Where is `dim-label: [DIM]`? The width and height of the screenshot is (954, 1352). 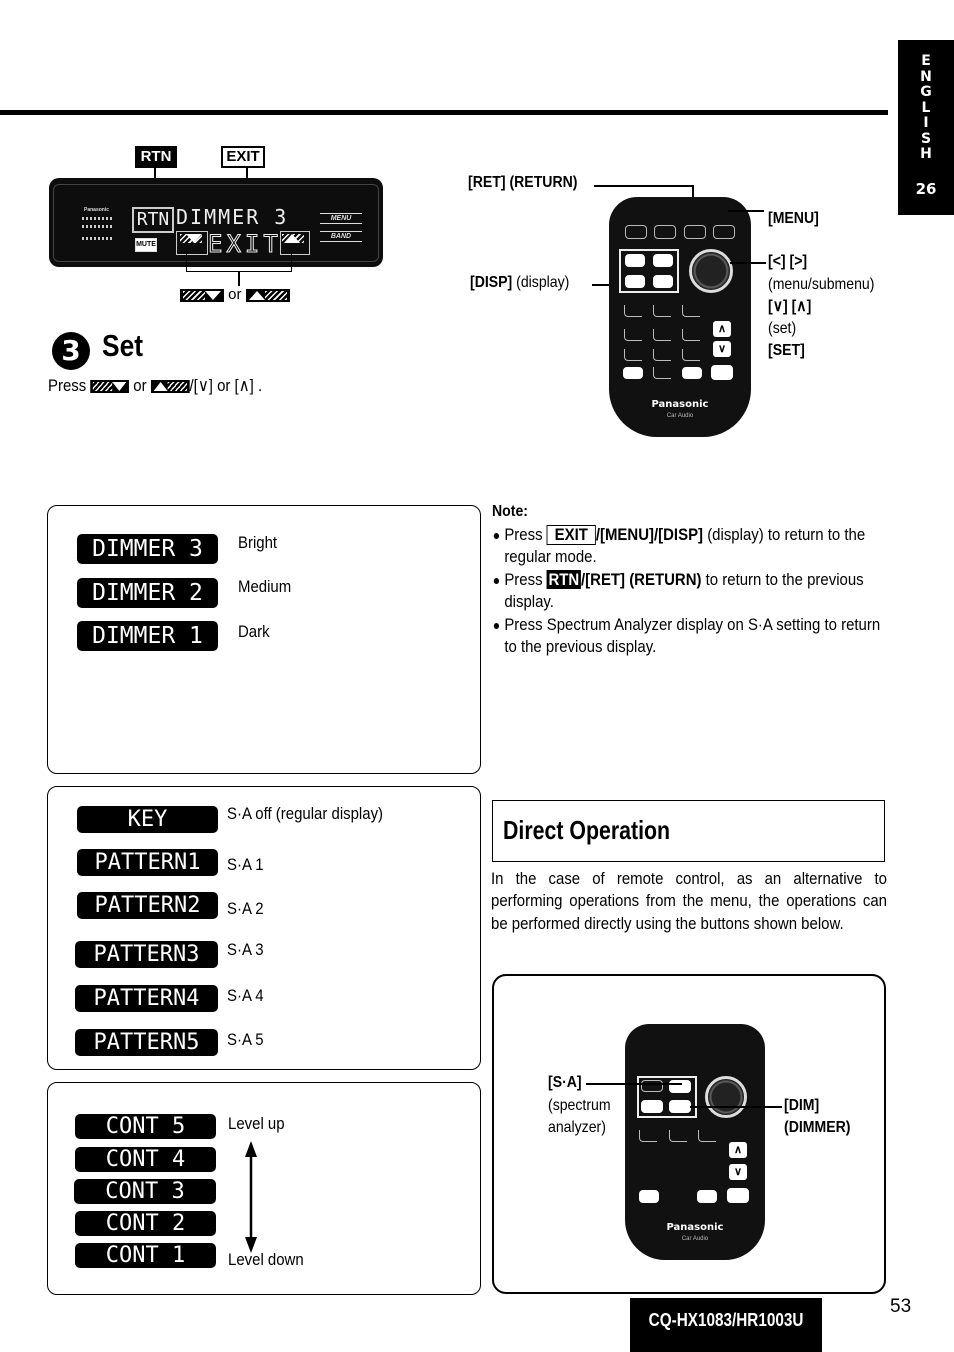
dim-label: [DIM] is located at coordinates (802, 1105).